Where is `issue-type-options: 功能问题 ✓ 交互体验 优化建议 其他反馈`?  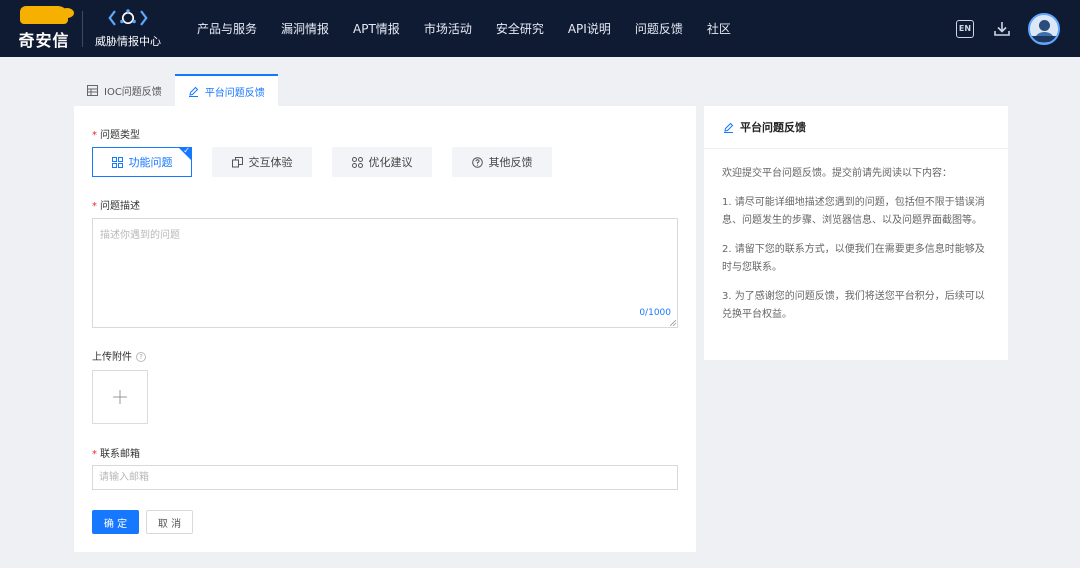
issue-type-options: 功能问题 ✓ 交互体验 优化建议 其他反馈 is located at coordinates (332, 162).